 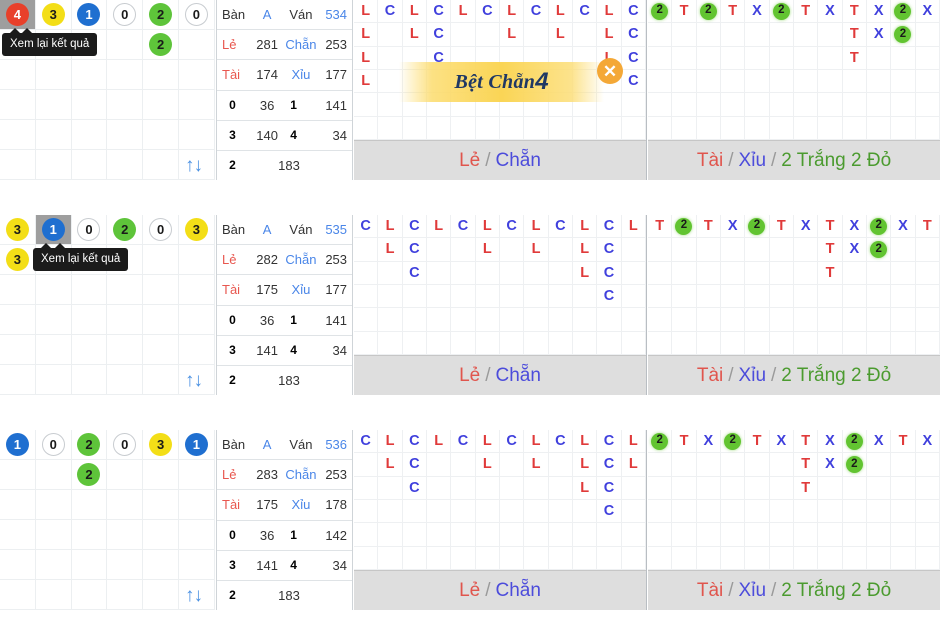 I want to click on stats-row-big-small: Tài 175 Xỉu 178, so click(x=284, y=505).